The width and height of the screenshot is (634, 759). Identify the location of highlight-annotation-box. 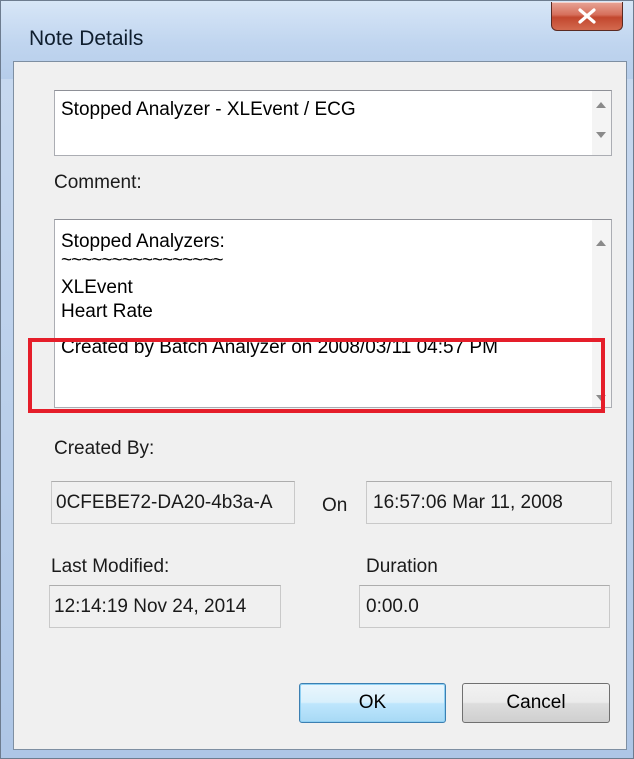
(316, 375).